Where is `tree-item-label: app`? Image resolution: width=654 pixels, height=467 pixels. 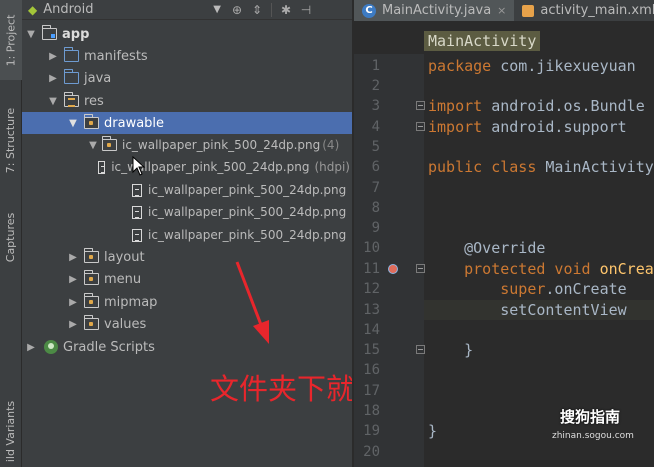
tree-item-label: app is located at coordinates (76, 34).